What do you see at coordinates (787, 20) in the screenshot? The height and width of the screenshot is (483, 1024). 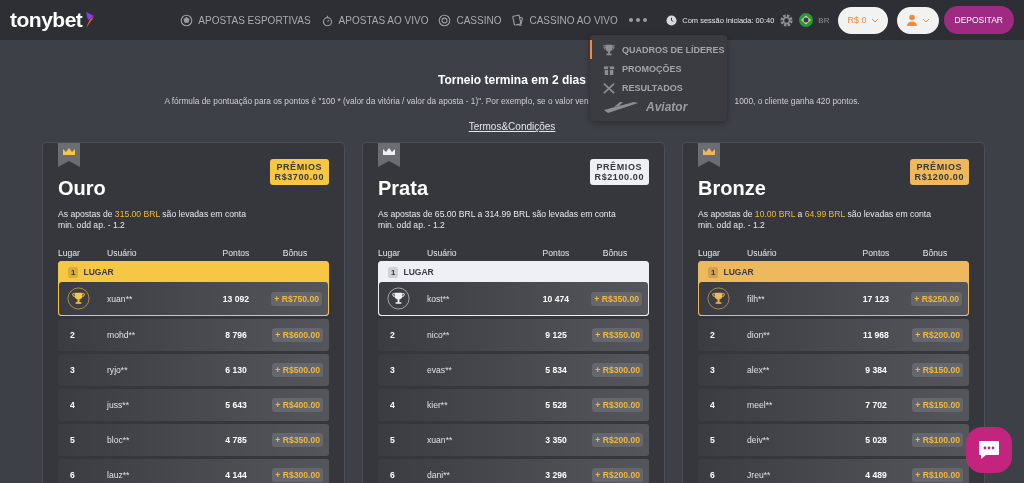 I see `settings-icon` at bounding box center [787, 20].